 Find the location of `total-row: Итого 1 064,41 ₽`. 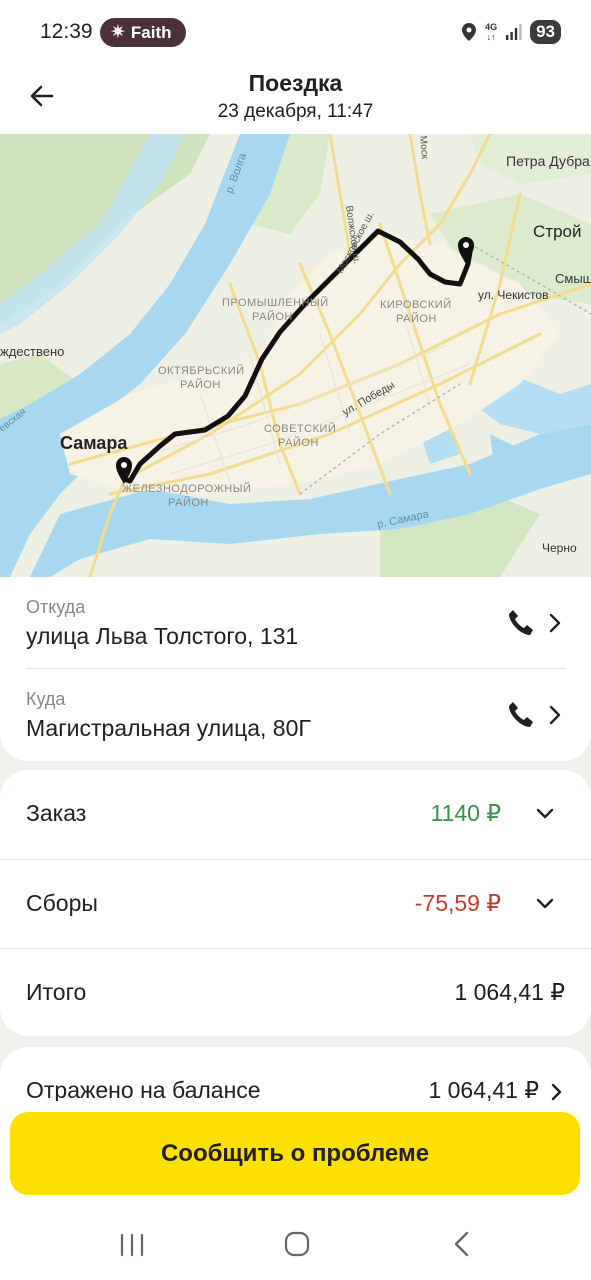

total-row: Итого 1 064,41 ₽ is located at coordinates (295, 992).